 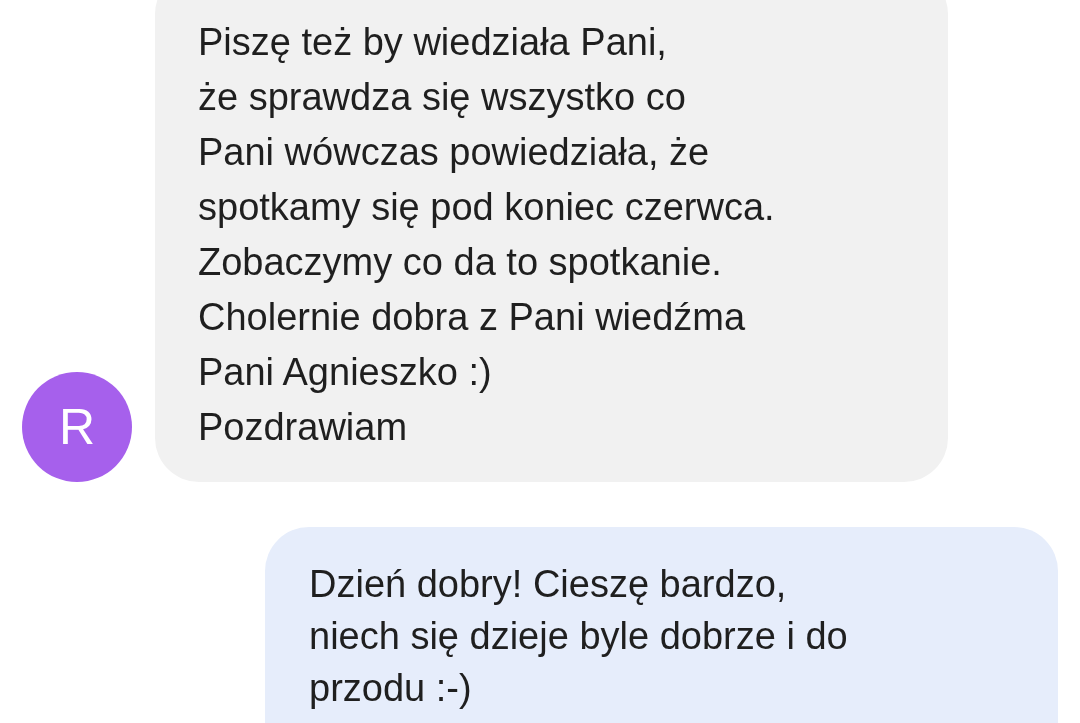 I want to click on contact-avatar: R, so click(x=77, y=427).